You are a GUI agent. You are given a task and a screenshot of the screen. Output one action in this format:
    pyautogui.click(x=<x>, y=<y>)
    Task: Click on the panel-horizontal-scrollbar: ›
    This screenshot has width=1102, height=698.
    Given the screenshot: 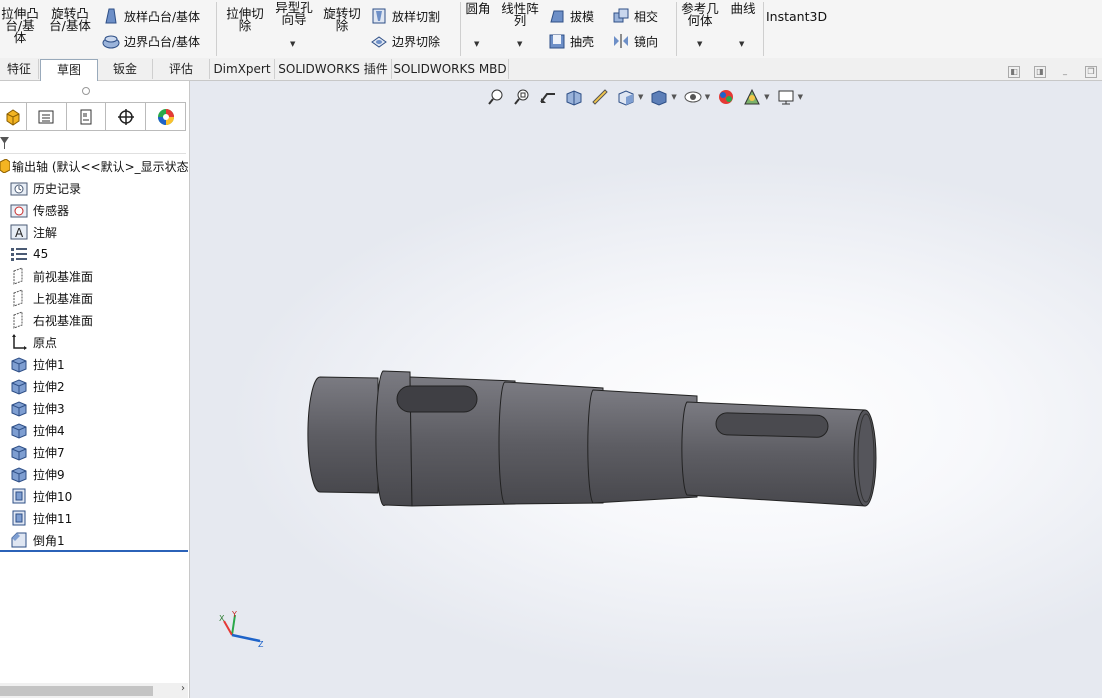 What is the action you would take?
    pyautogui.click(x=94, y=690)
    